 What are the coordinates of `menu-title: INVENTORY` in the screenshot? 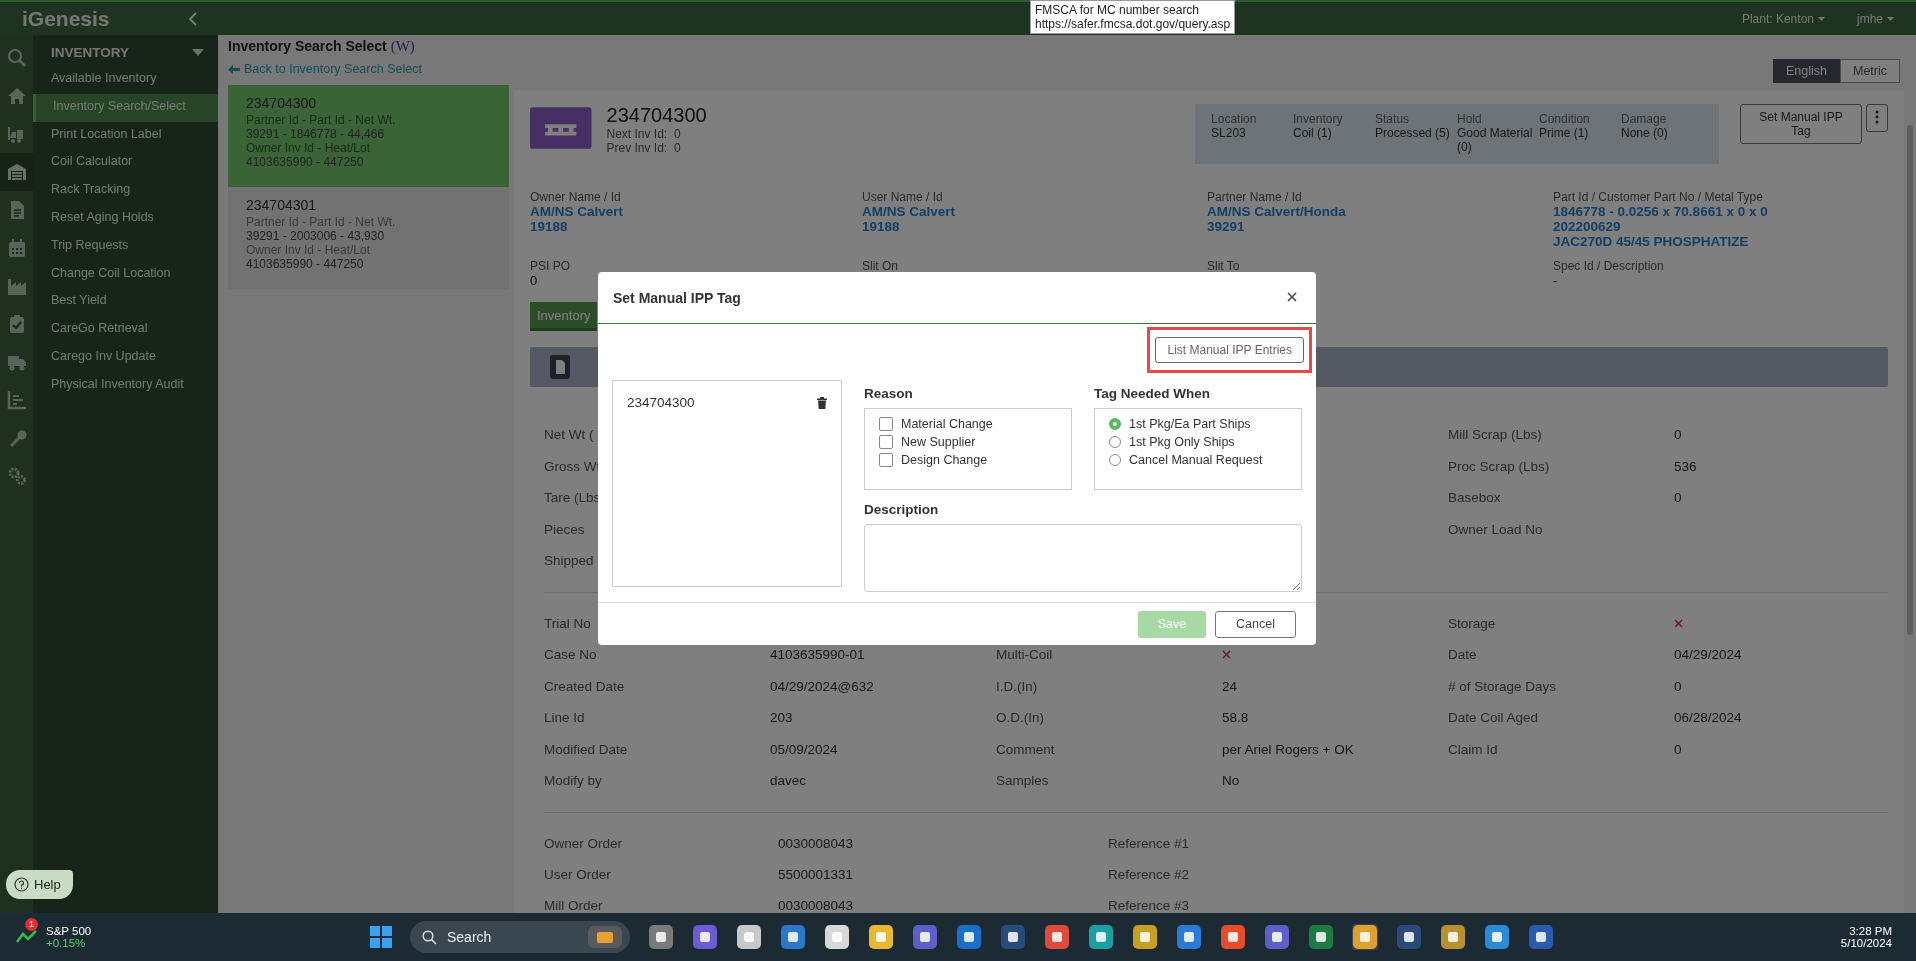 It's located at (90, 52).